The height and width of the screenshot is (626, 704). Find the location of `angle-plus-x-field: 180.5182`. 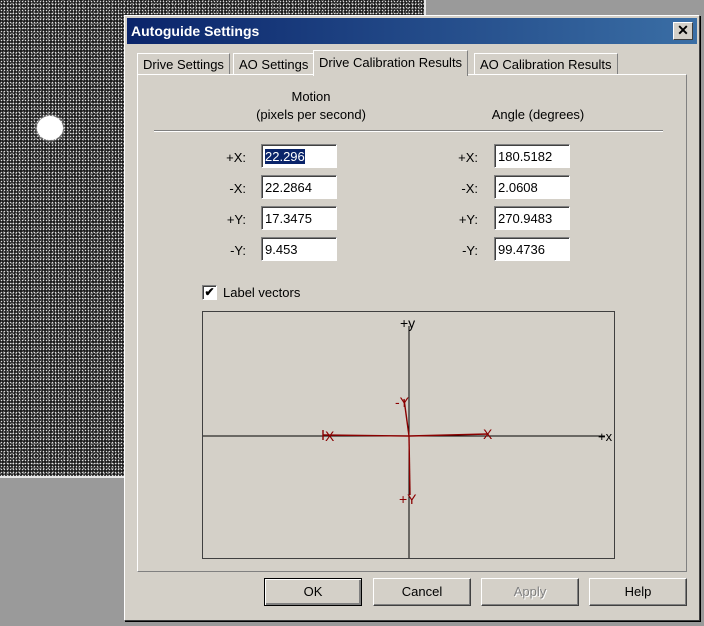

angle-plus-x-field: 180.5182 is located at coordinates (532, 156).